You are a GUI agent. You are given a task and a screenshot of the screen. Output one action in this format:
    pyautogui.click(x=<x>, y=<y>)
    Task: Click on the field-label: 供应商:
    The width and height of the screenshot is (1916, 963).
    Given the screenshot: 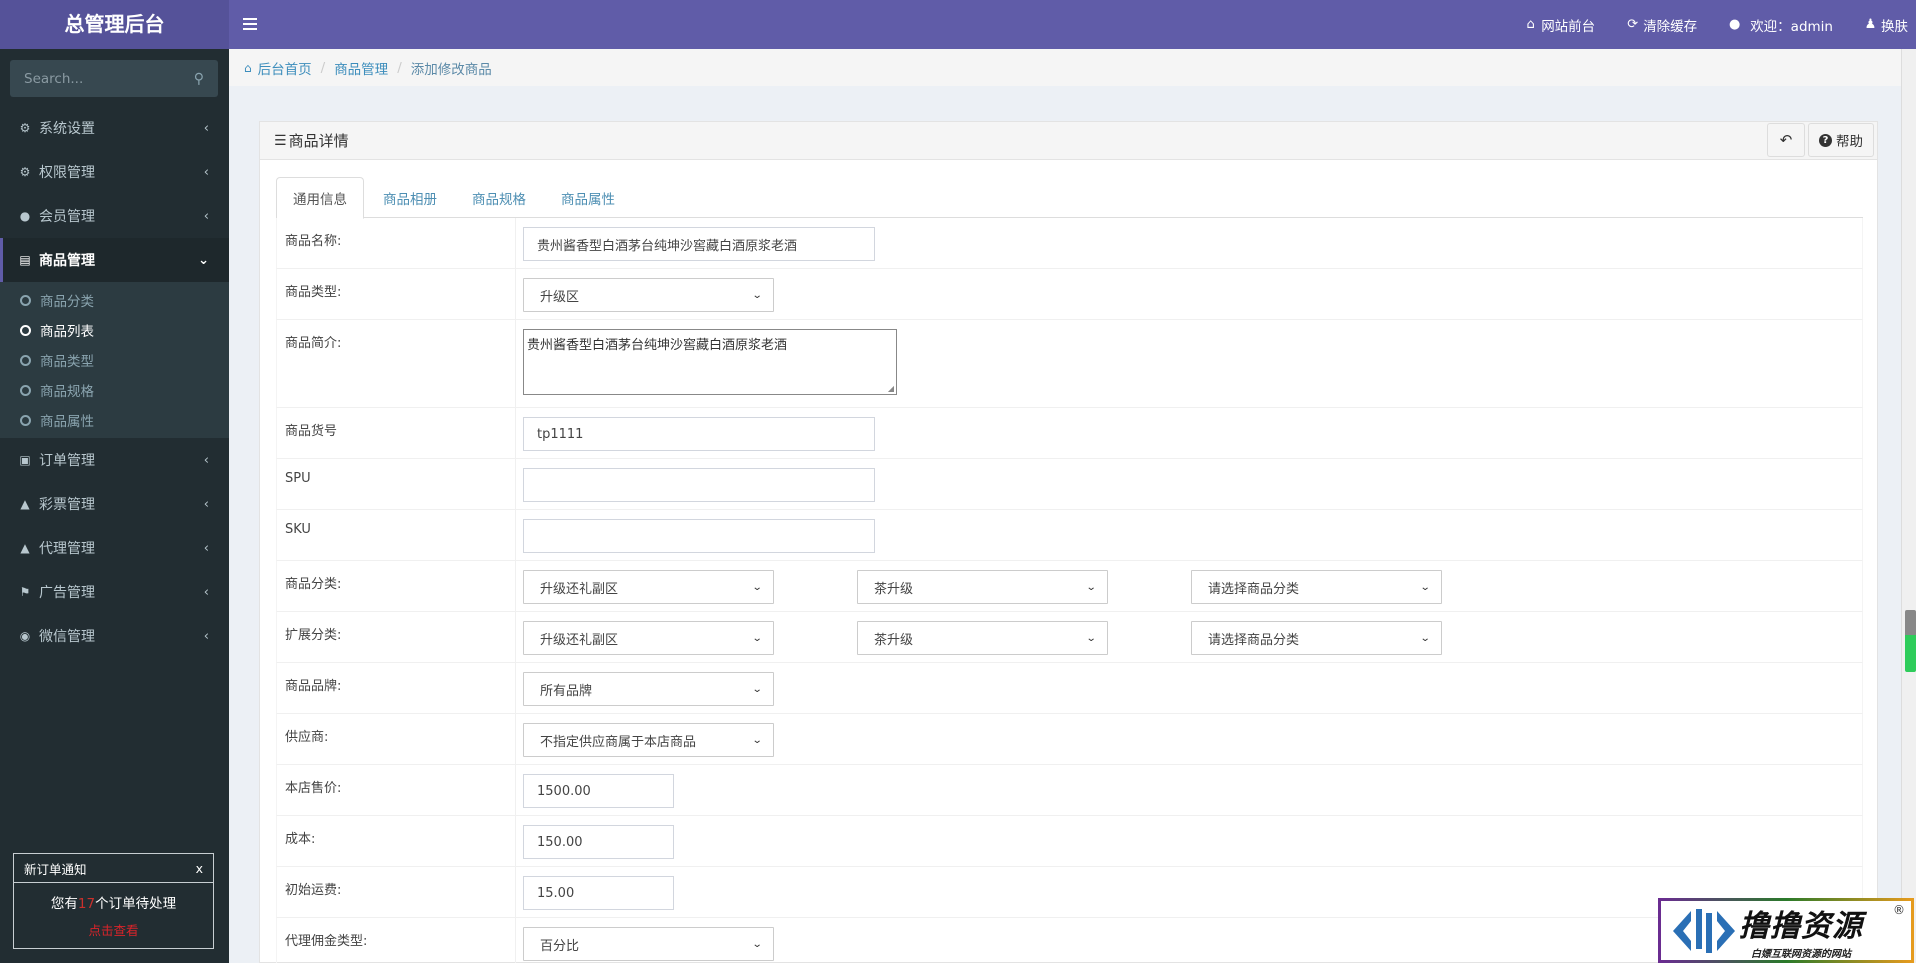 What is the action you would take?
    pyautogui.click(x=396, y=739)
    